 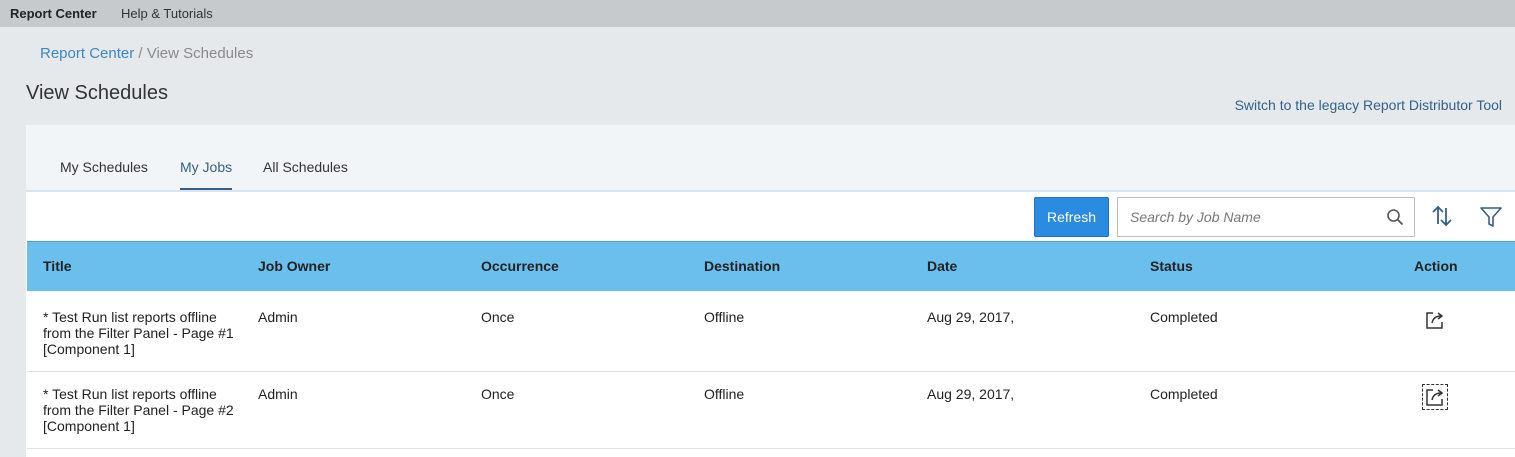 What do you see at coordinates (57, 266) in the screenshot?
I see `column-header-title: Title` at bounding box center [57, 266].